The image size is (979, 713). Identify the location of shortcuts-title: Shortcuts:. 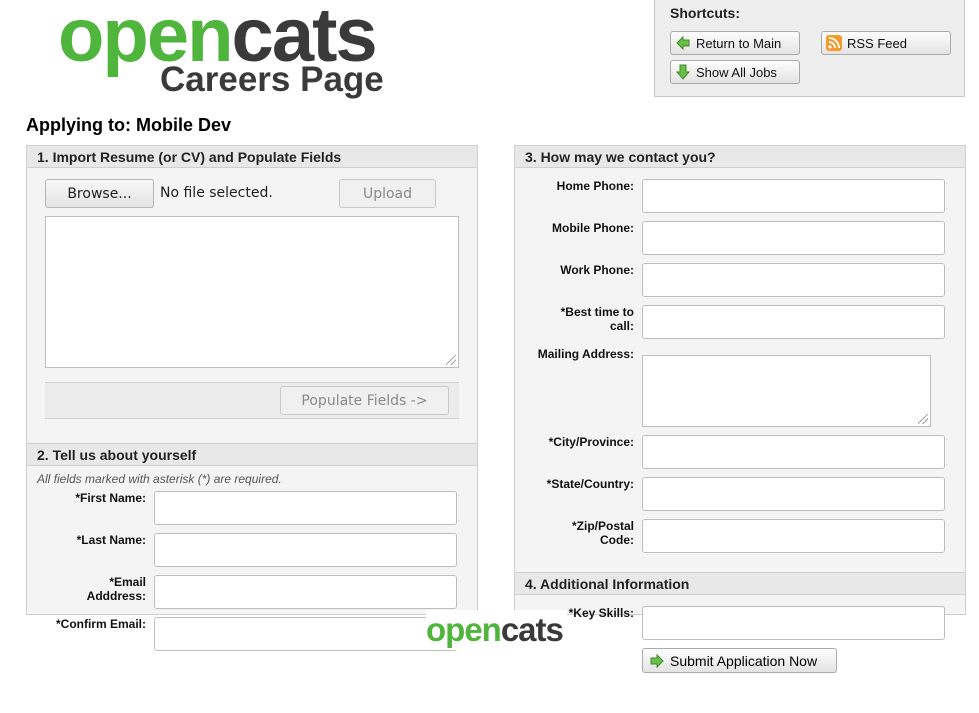
(705, 13).